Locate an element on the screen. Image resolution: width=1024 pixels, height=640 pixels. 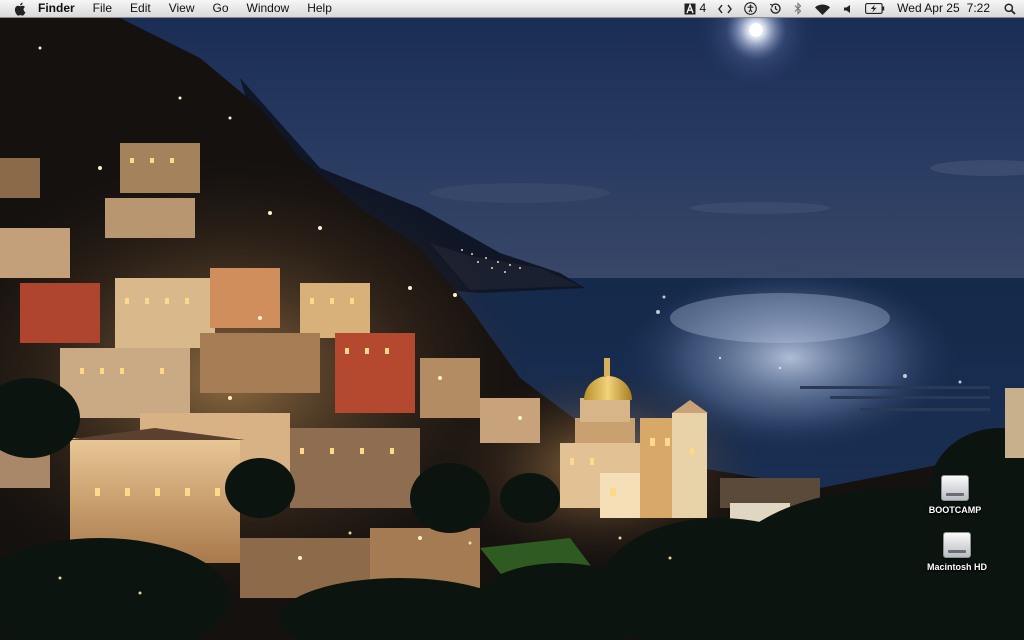
accessibility-menu is located at coordinates (751, 8).